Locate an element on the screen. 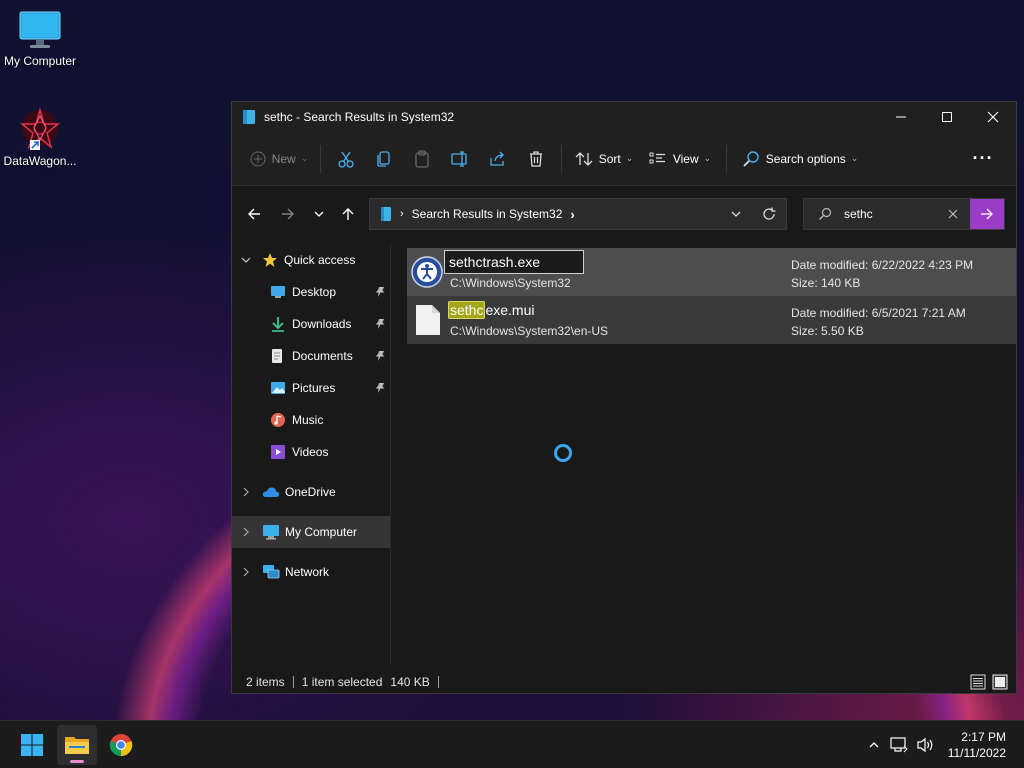 This screenshot has height=768, width=1024. minimize-icon is located at coordinates (901, 117).